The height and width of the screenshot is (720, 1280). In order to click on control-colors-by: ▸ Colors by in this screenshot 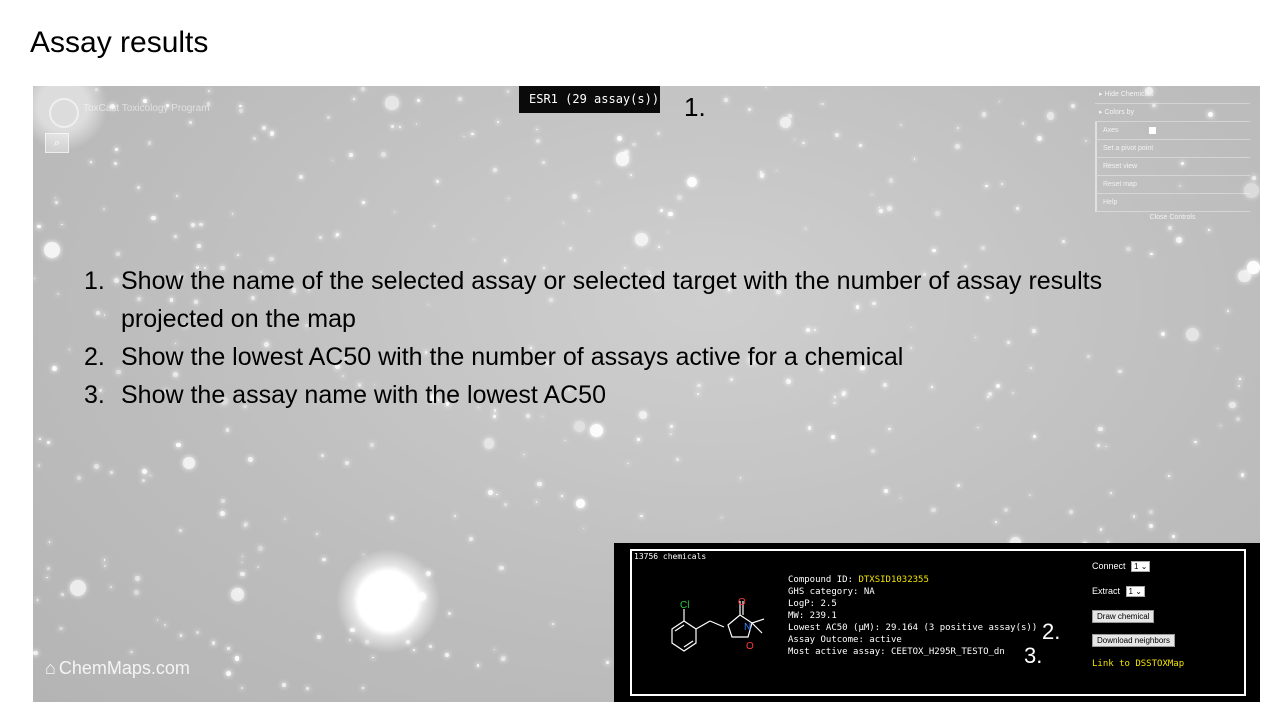, I will do `click(1172, 113)`.